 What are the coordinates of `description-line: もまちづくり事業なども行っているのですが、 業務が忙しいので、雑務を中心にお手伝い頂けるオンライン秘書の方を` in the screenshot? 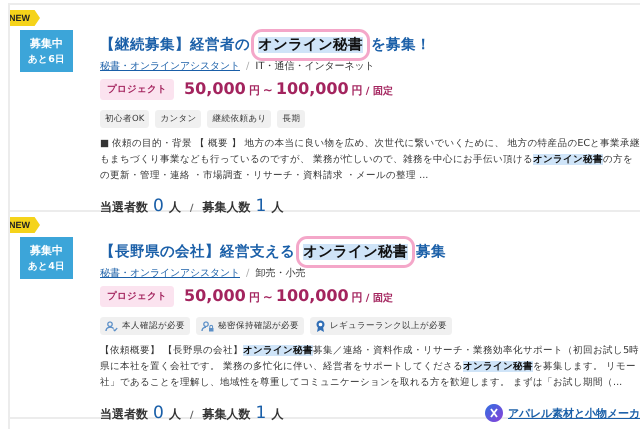 It's located at (367, 160).